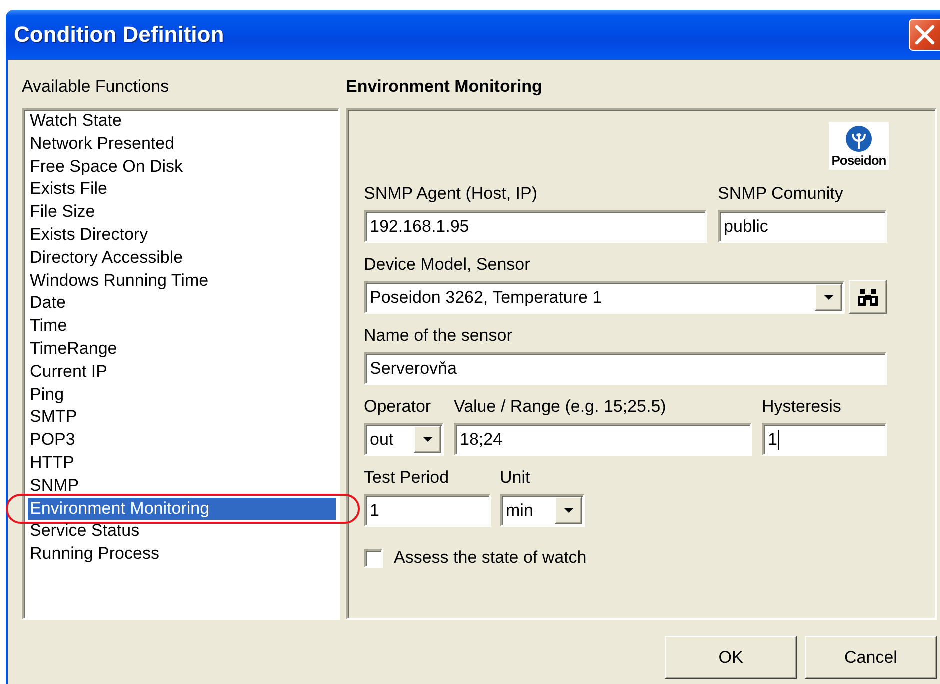 The height and width of the screenshot is (684, 940). Describe the element at coordinates (182, 532) in the screenshot. I see `list-item: Service Status` at that location.